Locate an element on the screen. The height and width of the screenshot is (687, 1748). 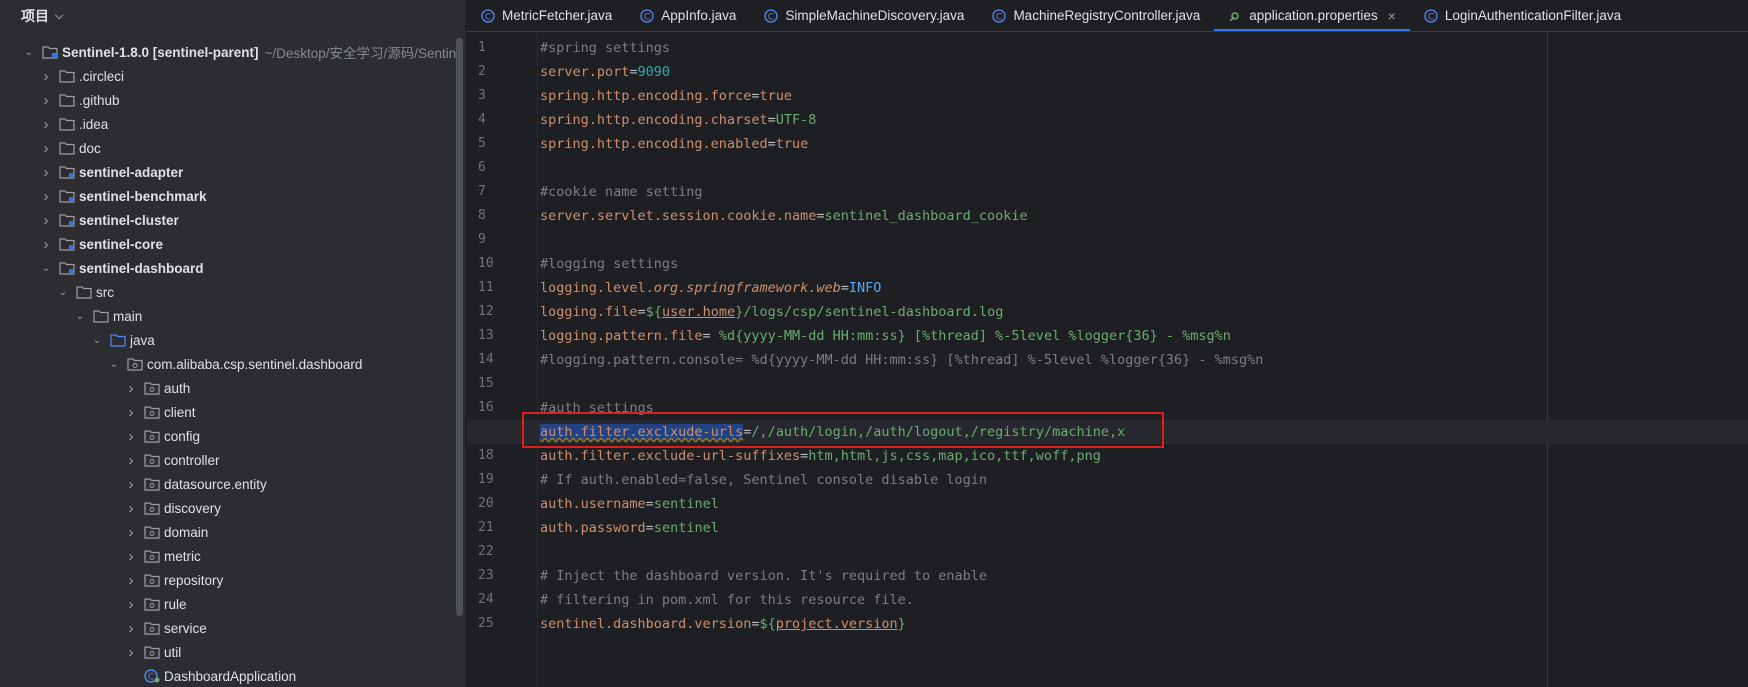
editor-tab: C MetricFetcher.java is located at coordinates (546, 15).